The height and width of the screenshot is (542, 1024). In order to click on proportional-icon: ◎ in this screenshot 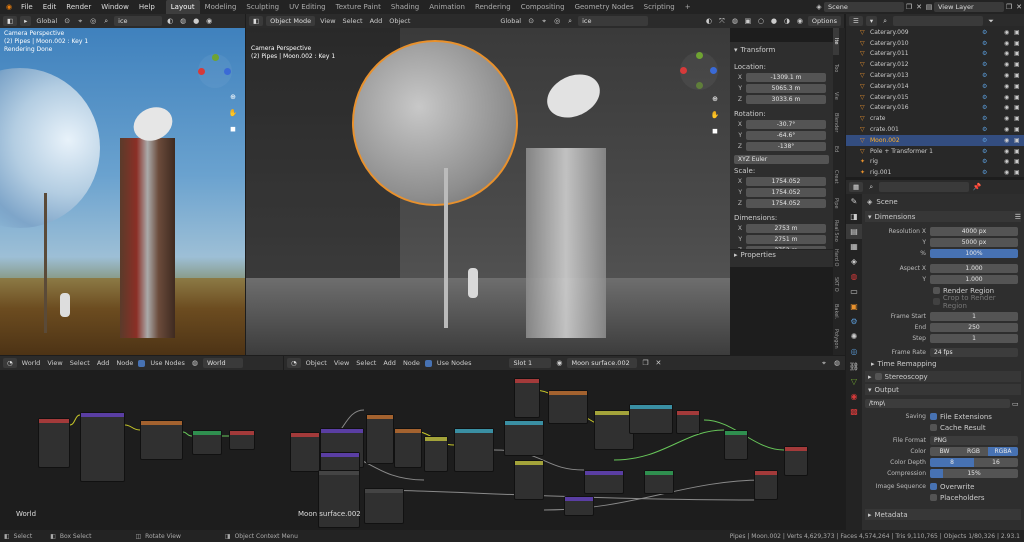, I will do `click(93, 21)`.